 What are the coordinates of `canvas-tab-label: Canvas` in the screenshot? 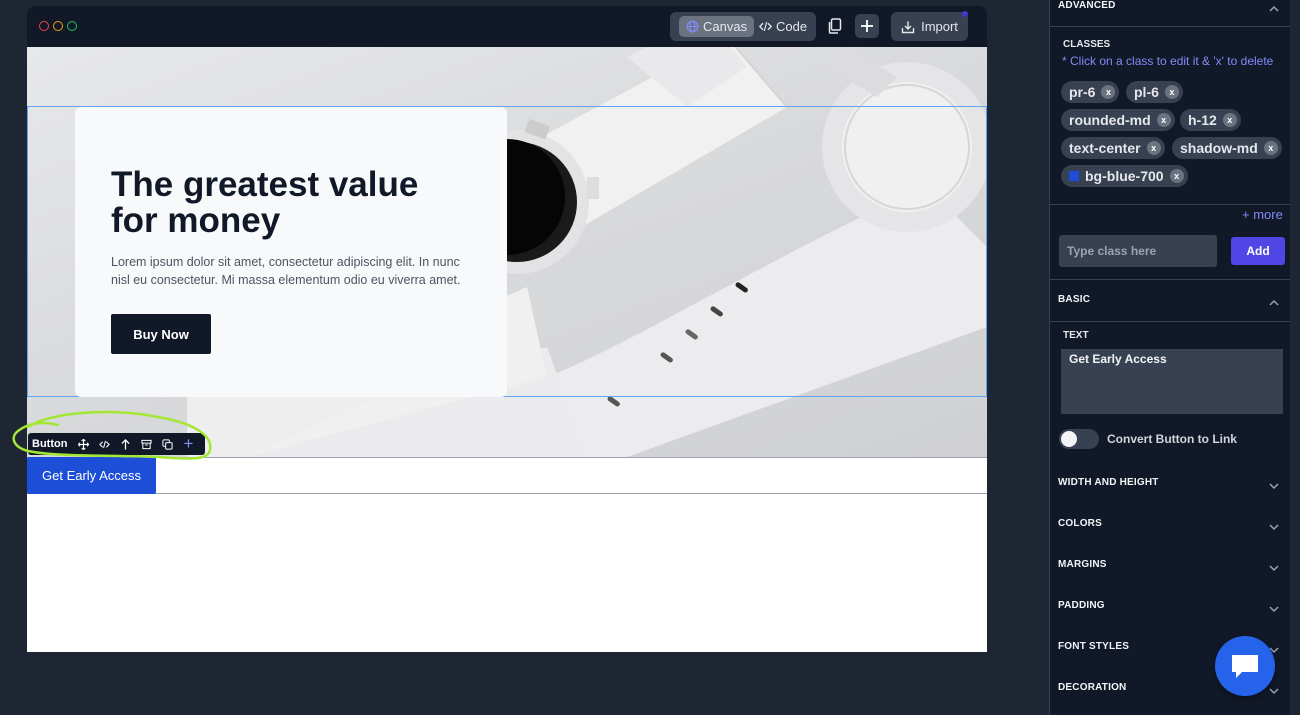 It's located at (725, 26).